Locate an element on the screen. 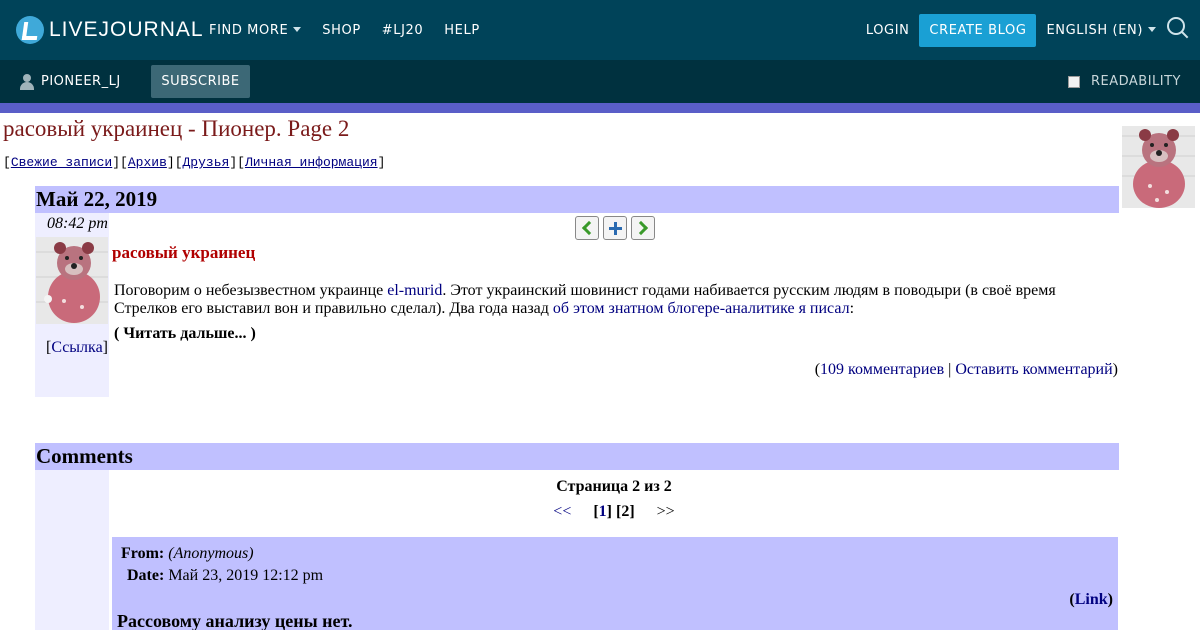  language-label: ENGLISH (EN) is located at coordinates (1094, 30).